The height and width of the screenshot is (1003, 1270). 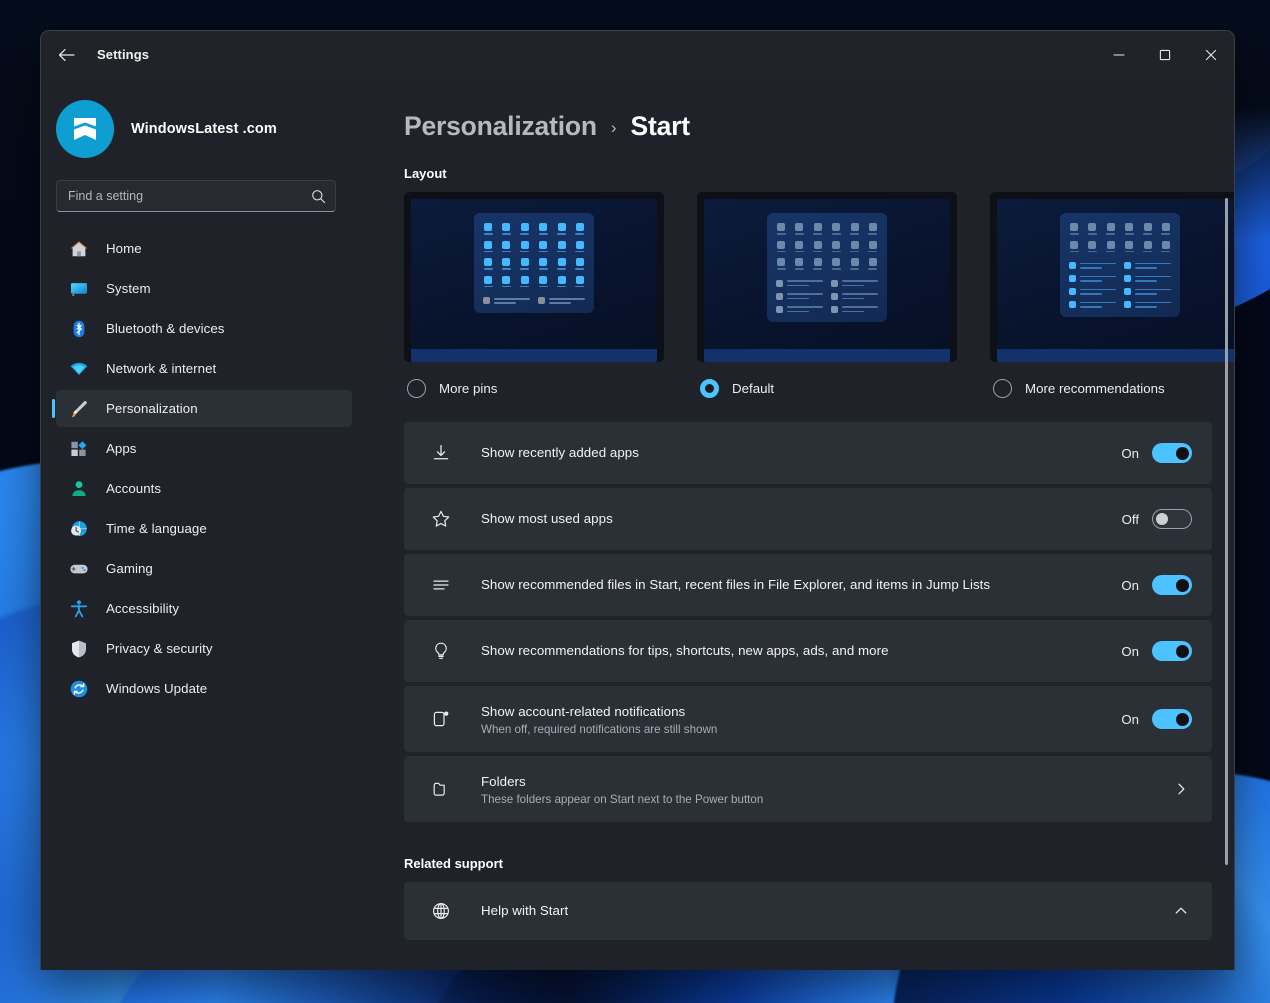 What do you see at coordinates (808, 519) in the screenshot?
I see `setting-row-most-used-apps: Show most used apps Off` at bounding box center [808, 519].